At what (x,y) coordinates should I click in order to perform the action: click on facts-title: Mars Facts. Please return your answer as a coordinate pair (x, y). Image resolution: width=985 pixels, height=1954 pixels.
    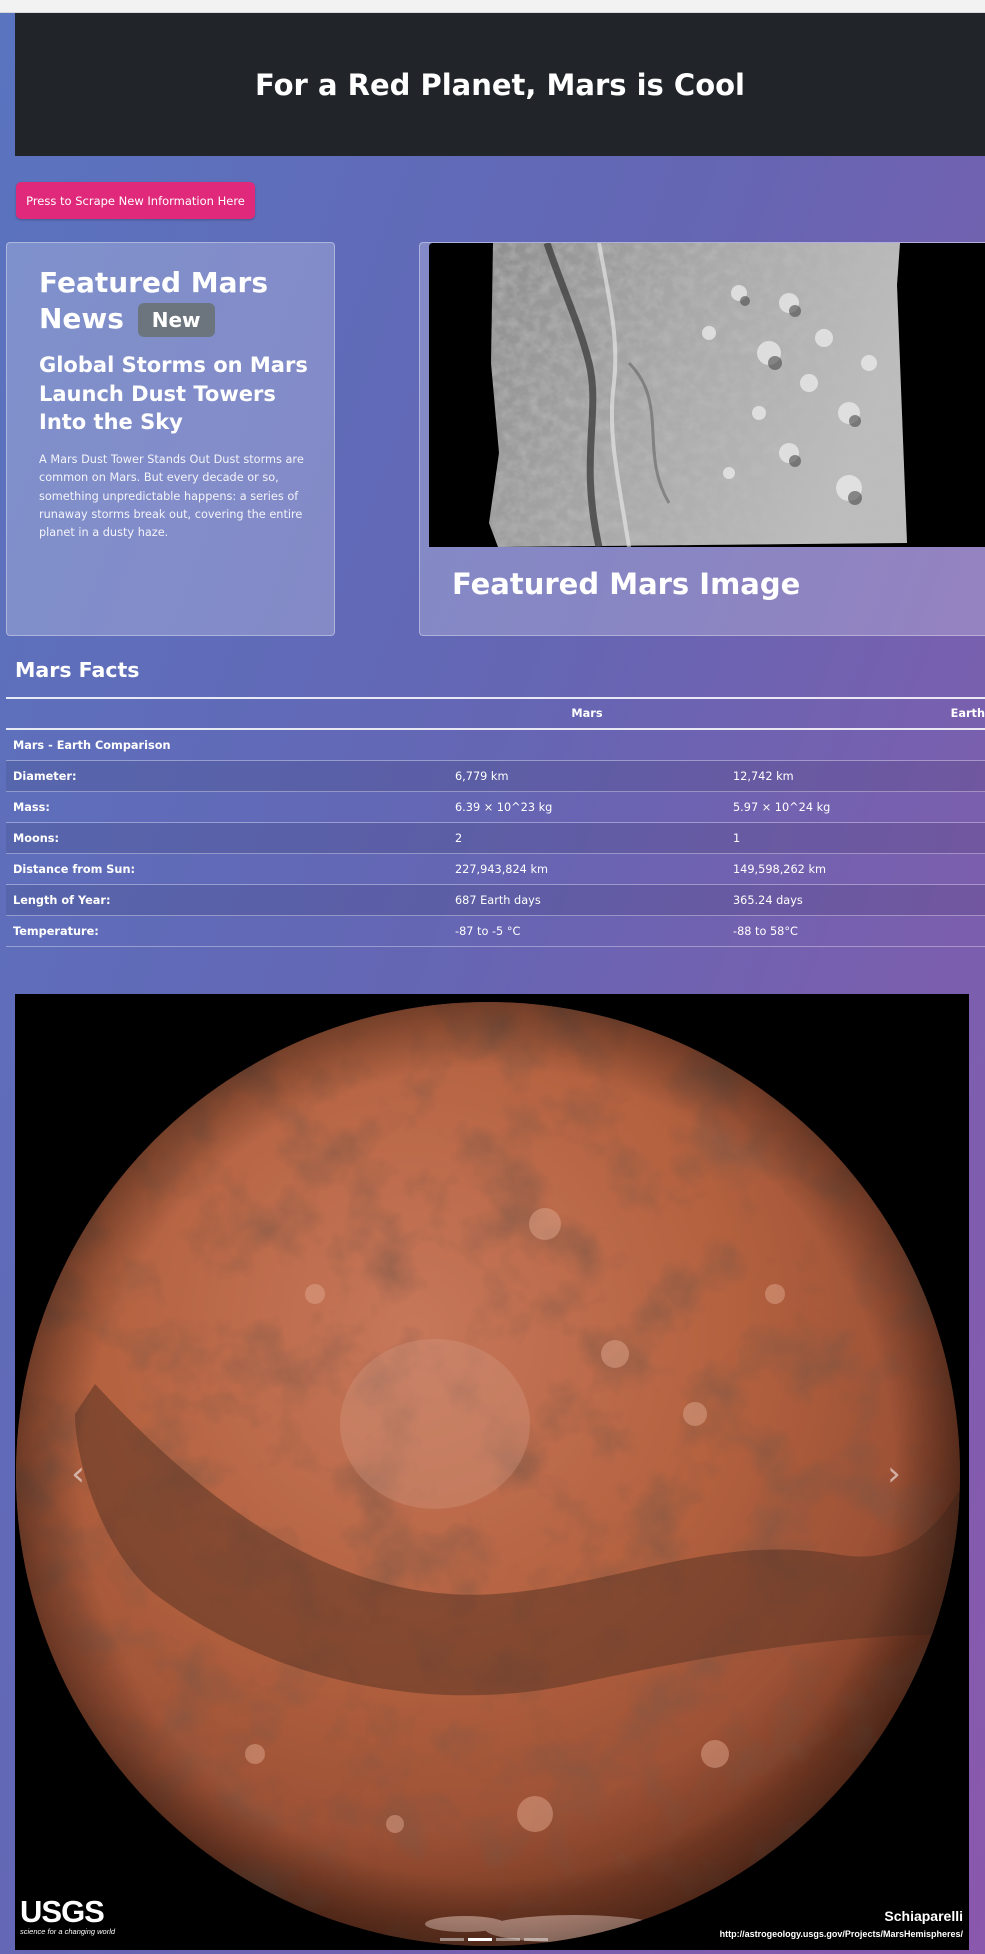
    Looking at the image, I should click on (77, 670).